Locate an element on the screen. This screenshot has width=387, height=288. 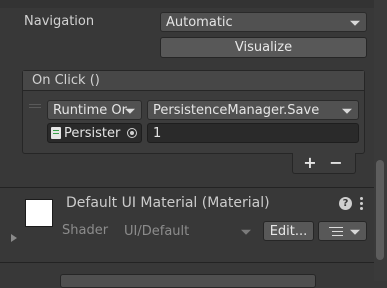
object-picker-icon is located at coordinates (132, 133).